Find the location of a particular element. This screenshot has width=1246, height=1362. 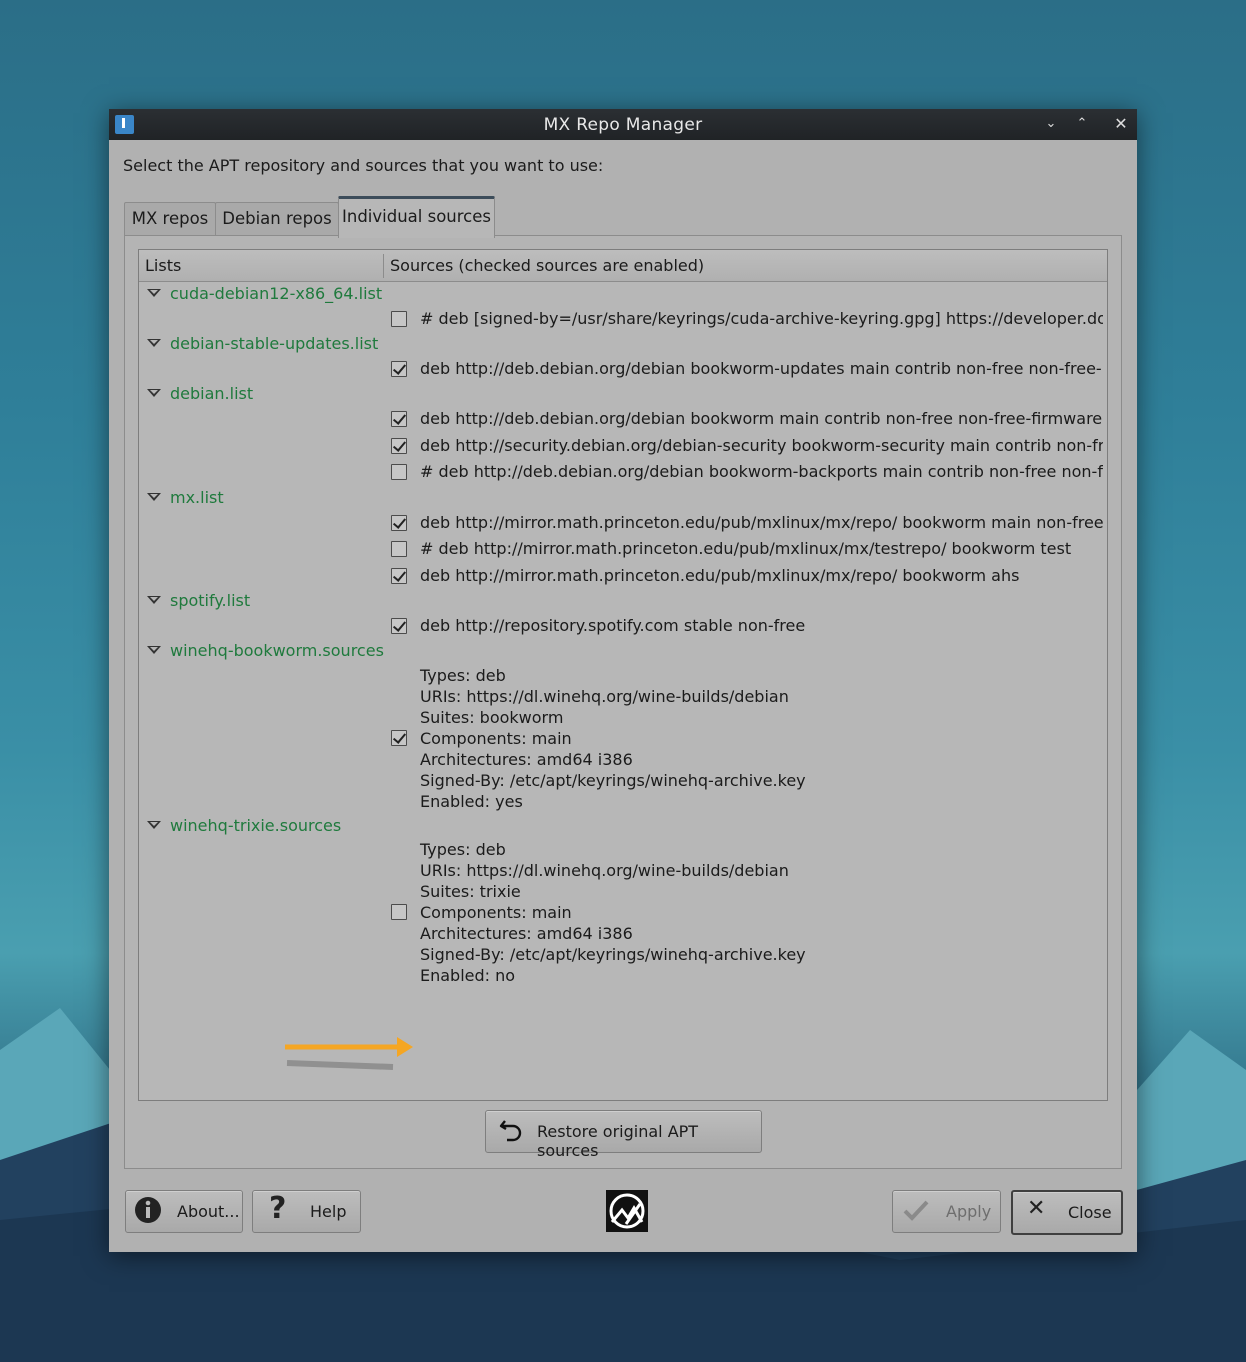

tab-debian-repos: Debian repos is located at coordinates (277, 218).